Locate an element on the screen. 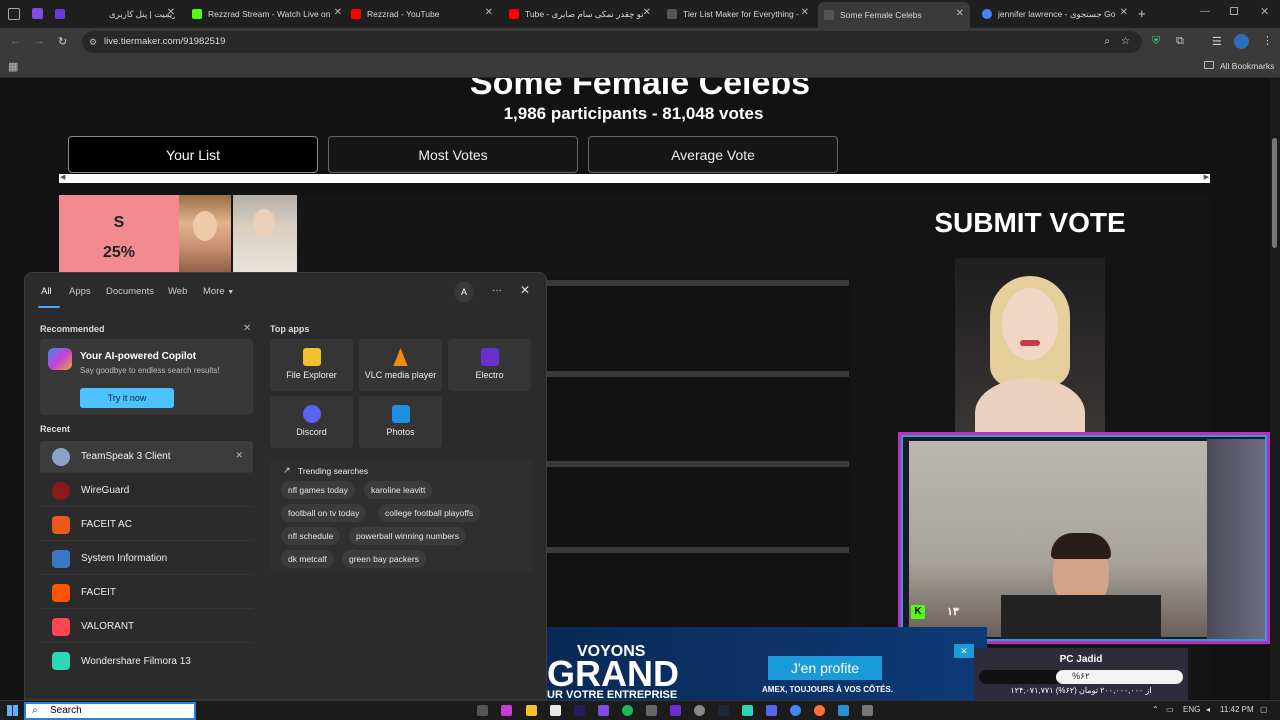 The height and width of the screenshot is (720, 1280). top-app-photos: Photos is located at coordinates (400, 422).